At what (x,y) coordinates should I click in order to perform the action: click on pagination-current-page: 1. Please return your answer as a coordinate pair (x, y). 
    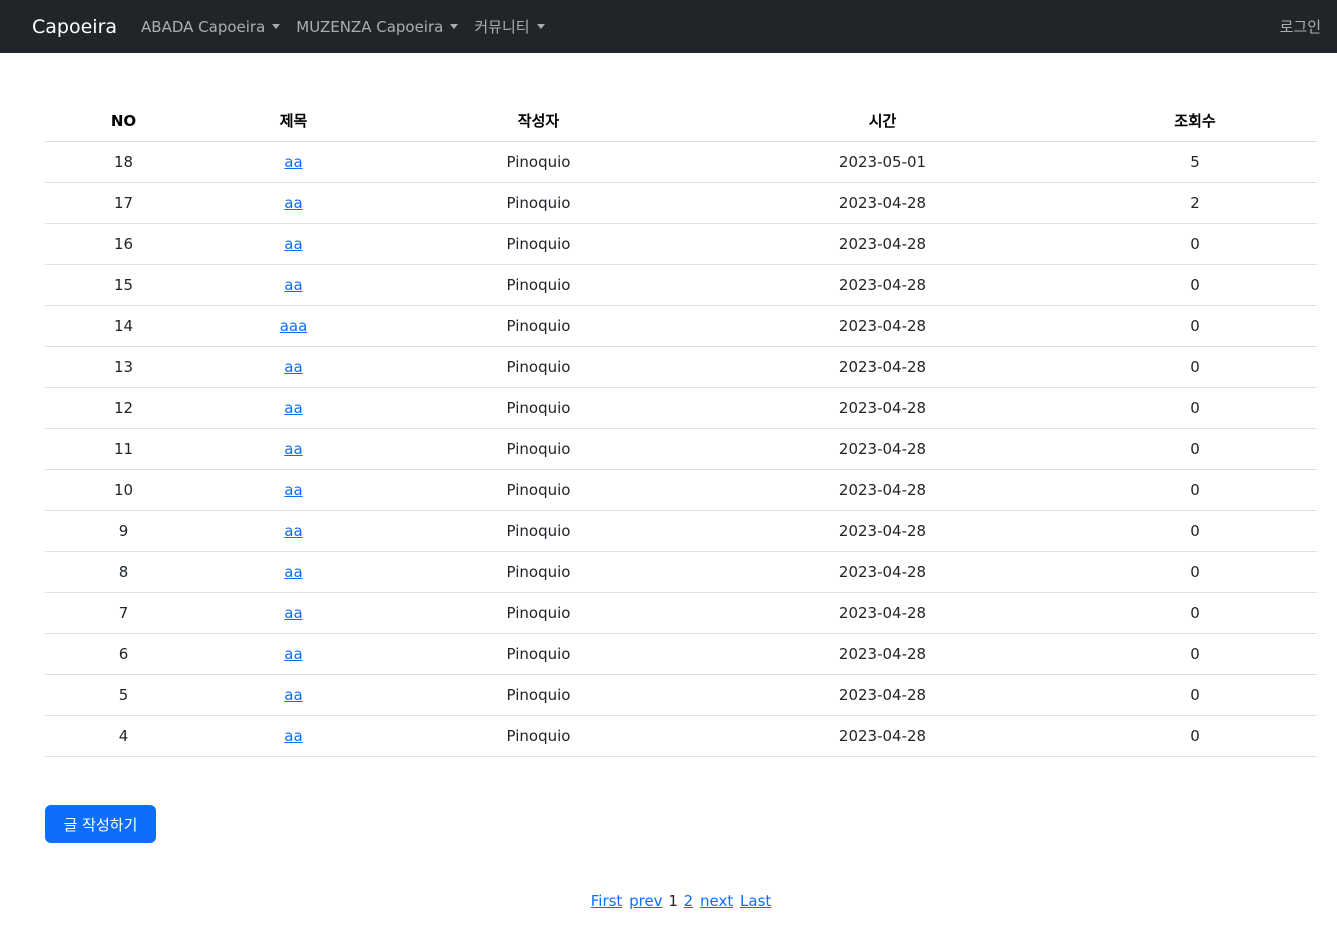
    Looking at the image, I should click on (673, 901).